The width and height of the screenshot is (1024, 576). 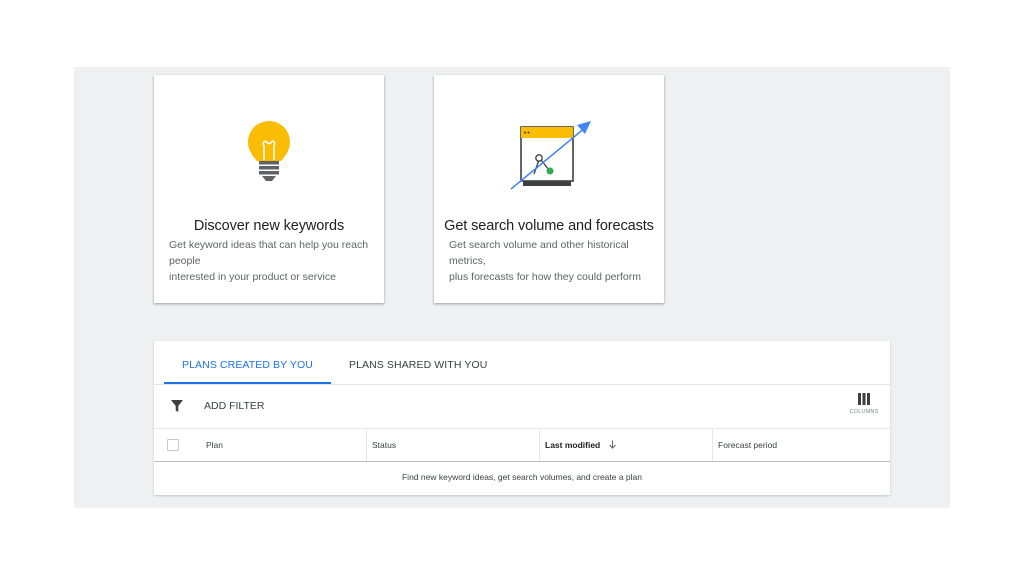 I want to click on column-header-last-modified: Last modified, so click(x=581, y=445).